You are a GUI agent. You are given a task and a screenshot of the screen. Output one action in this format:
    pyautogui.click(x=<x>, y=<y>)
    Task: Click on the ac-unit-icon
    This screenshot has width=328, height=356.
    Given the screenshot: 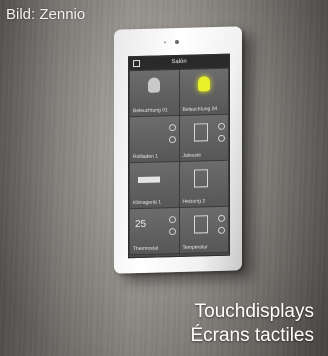 What is the action you would take?
    pyautogui.click(x=149, y=180)
    